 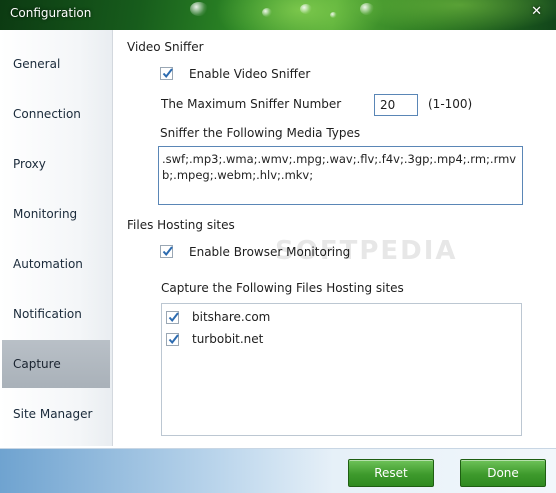 What do you see at coordinates (48, 264) in the screenshot?
I see `sidebar-item-label: Automation` at bounding box center [48, 264].